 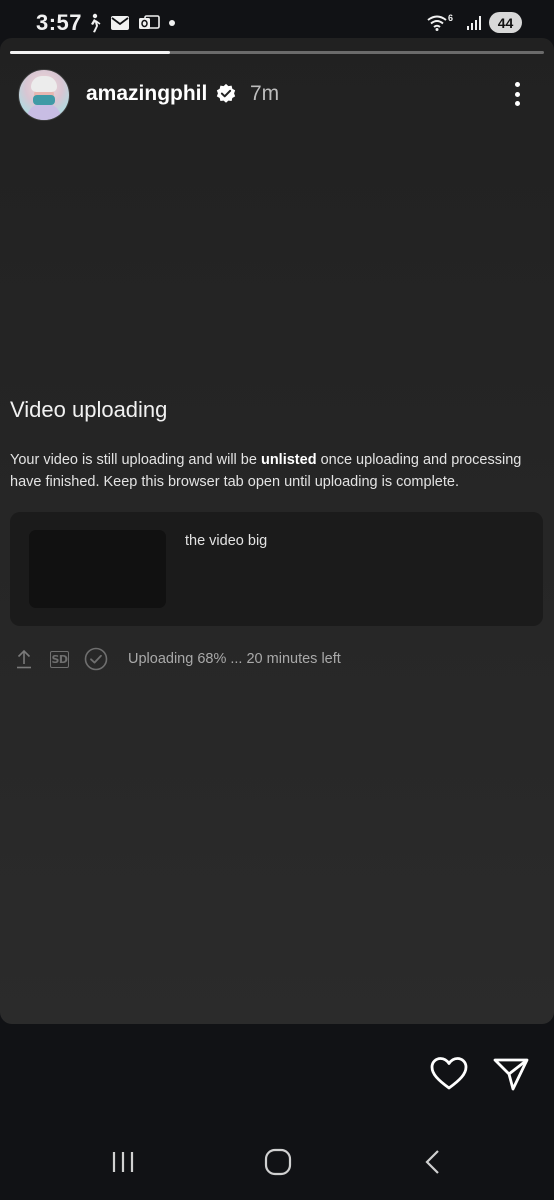 What do you see at coordinates (511, 1074) in the screenshot?
I see `send-icon` at bounding box center [511, 1074].